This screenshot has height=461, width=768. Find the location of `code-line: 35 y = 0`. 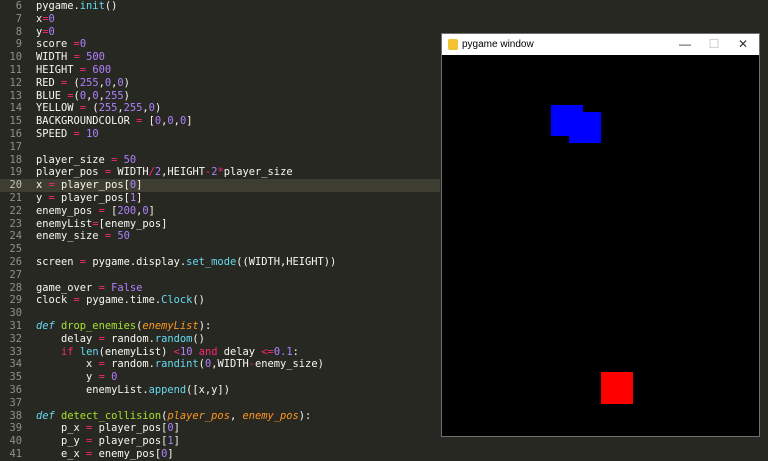

code-line: 35 y = 0 is located at coordinates (220, 377).